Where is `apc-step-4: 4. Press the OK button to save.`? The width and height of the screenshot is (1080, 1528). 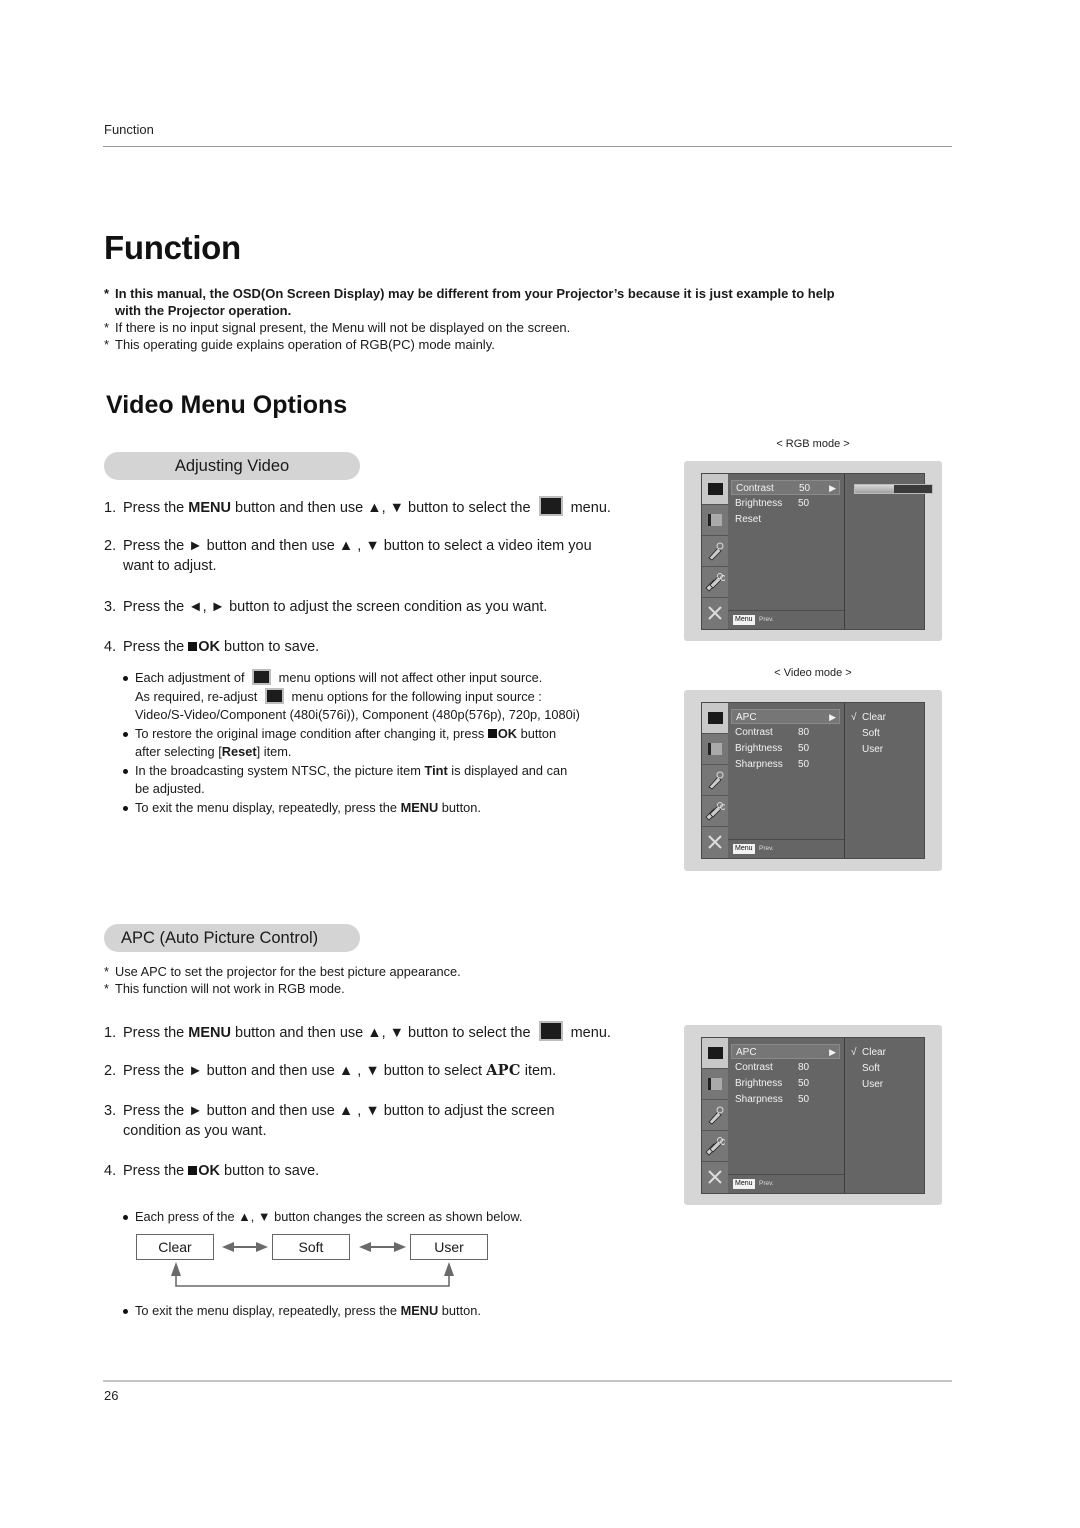
apc-step-4: 4. Press the OK button to save. is located at coordinates (212, 1171).